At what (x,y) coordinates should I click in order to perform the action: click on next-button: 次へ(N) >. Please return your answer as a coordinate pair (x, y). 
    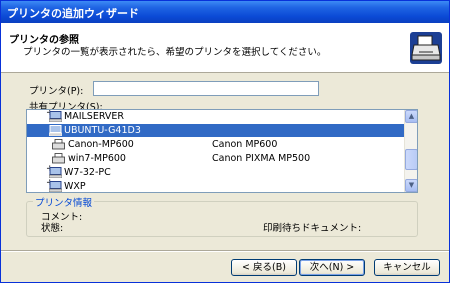
    Looking at the image, I should click on (332, 267).